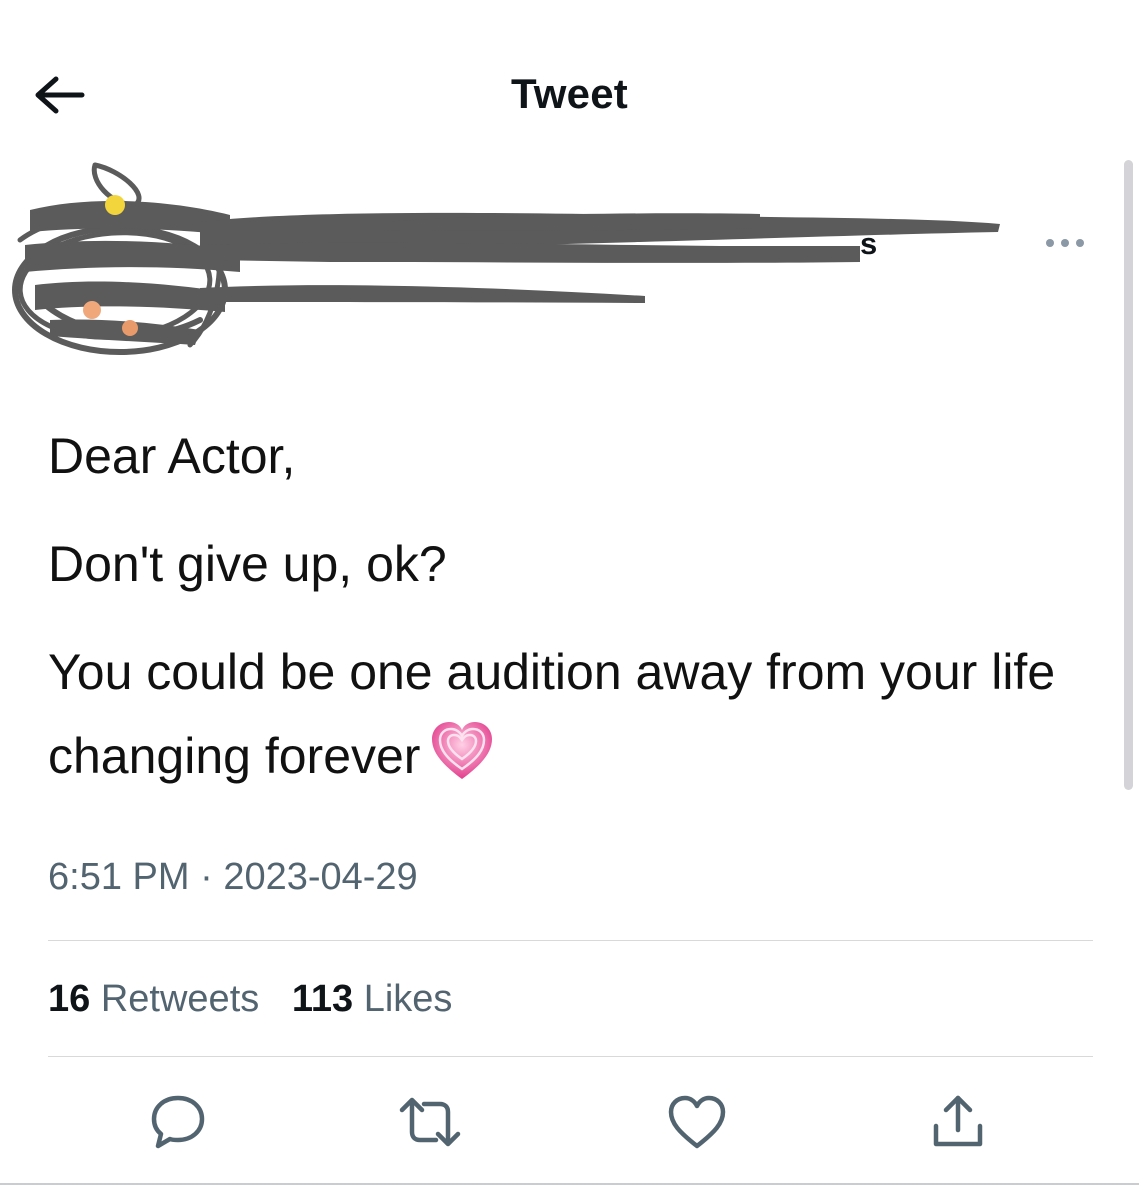 This screenshot has width=1139, height=1200. Describe the element at coordinates (180, 999) in the screenshot. I see `retweets-label: Retweets` at that location.